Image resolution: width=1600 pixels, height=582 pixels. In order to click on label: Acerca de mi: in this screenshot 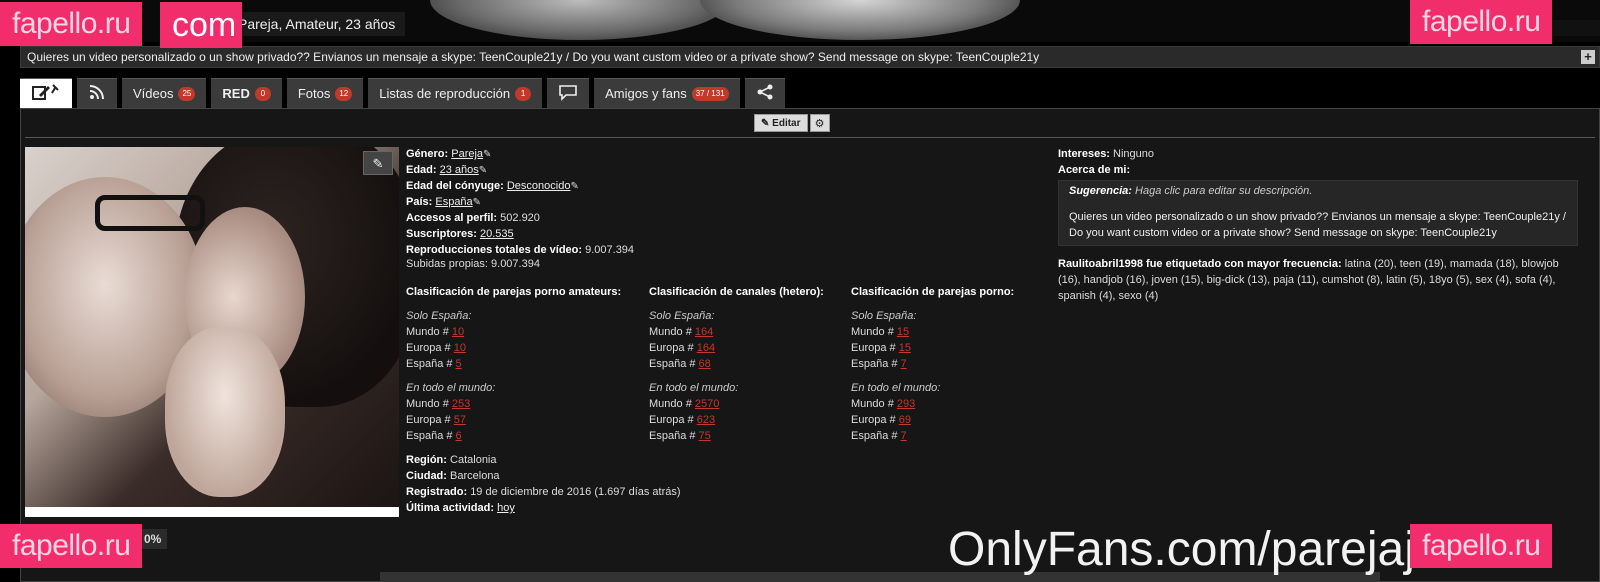, I will do `click(1094, 170)`.